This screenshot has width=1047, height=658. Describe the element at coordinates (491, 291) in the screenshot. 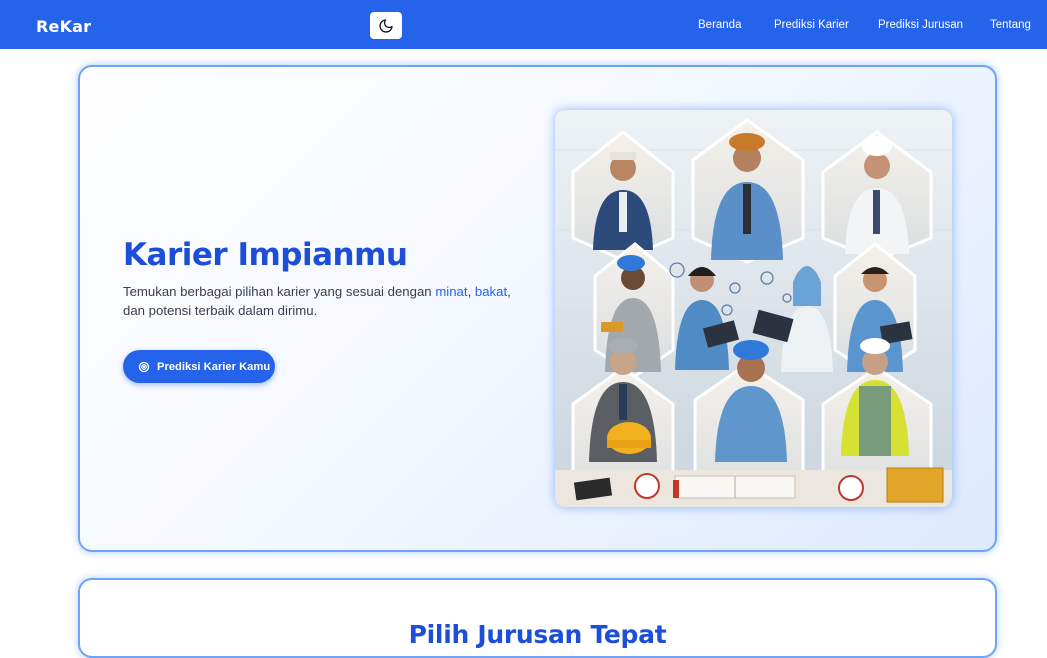

I see `highlight-bakat: bakat` at that location.